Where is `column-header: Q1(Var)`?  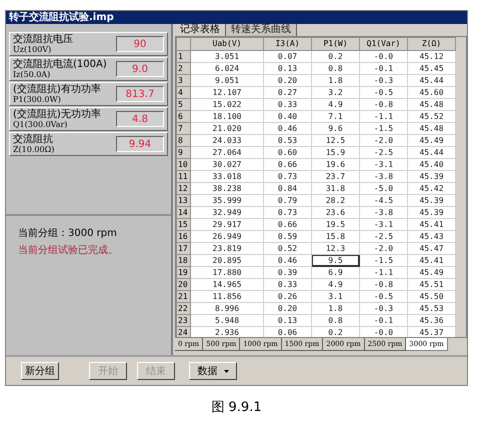 column-header: Q1(Var) is located at coordinates (384, 44).